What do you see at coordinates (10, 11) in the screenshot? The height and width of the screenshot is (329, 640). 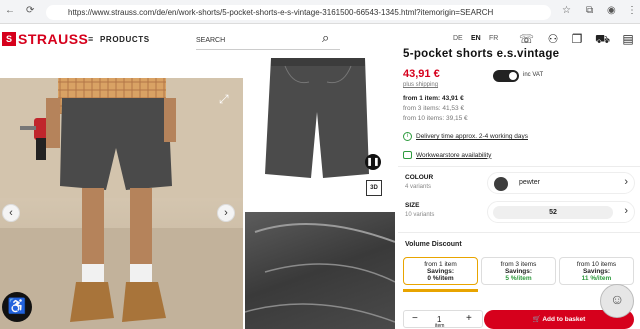 I see `back-icon: ←` at bounding box center [10, 11].